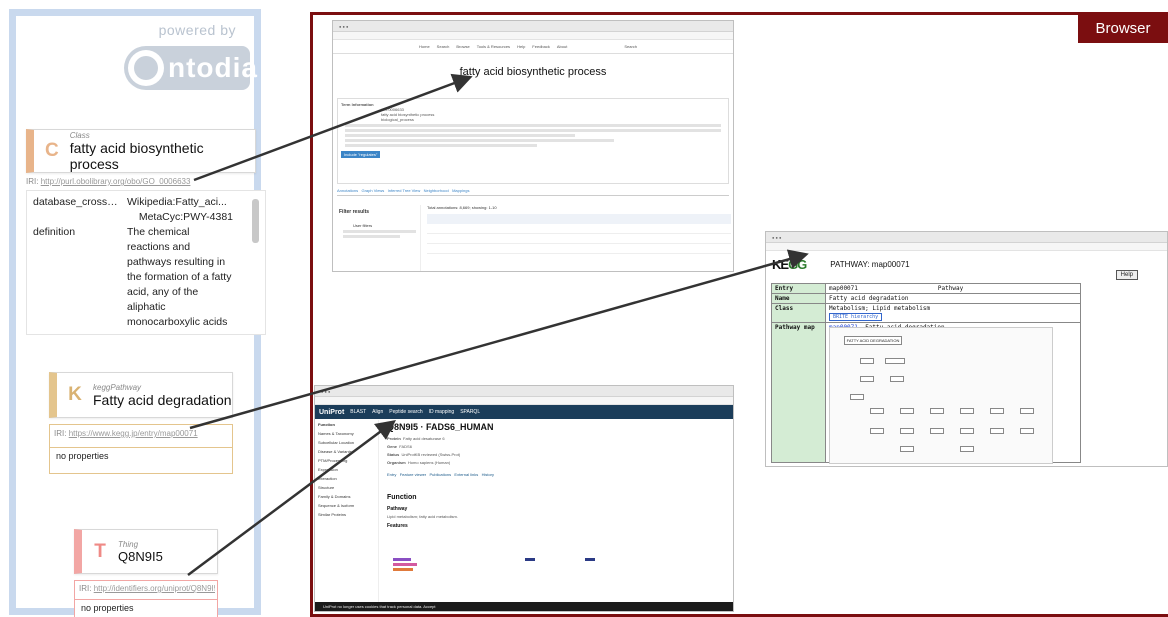 Image resolution: width=1168 pixels, height=617 pixels. I want to click on thing-node-type: Thing, so click(128, 544).